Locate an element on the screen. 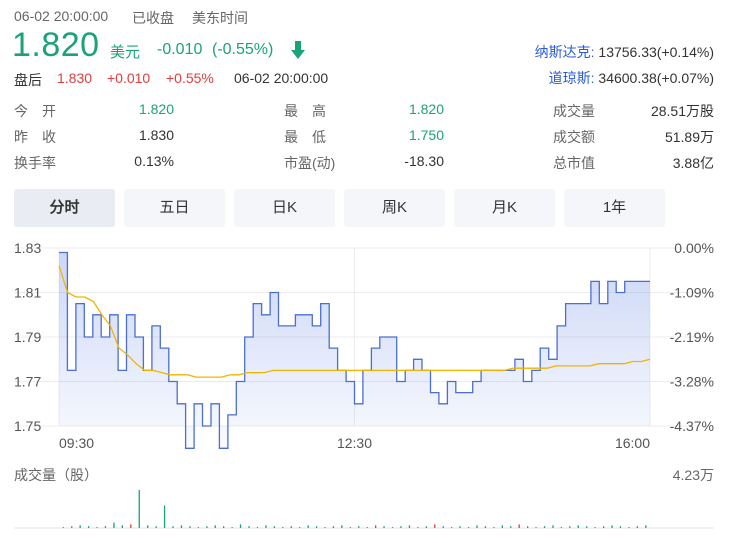 This screenshot has width=732, height=543. volume-max-label: 4.23万 is located at coordinates (693, 475).